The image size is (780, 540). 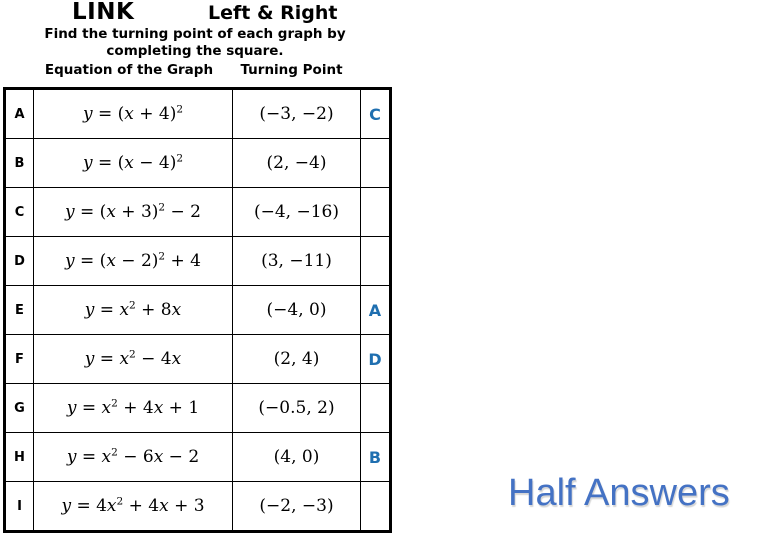 I want to click on table-row: Ey = x2 + 8x (−4, 0) A, so click(x=197, y=310).